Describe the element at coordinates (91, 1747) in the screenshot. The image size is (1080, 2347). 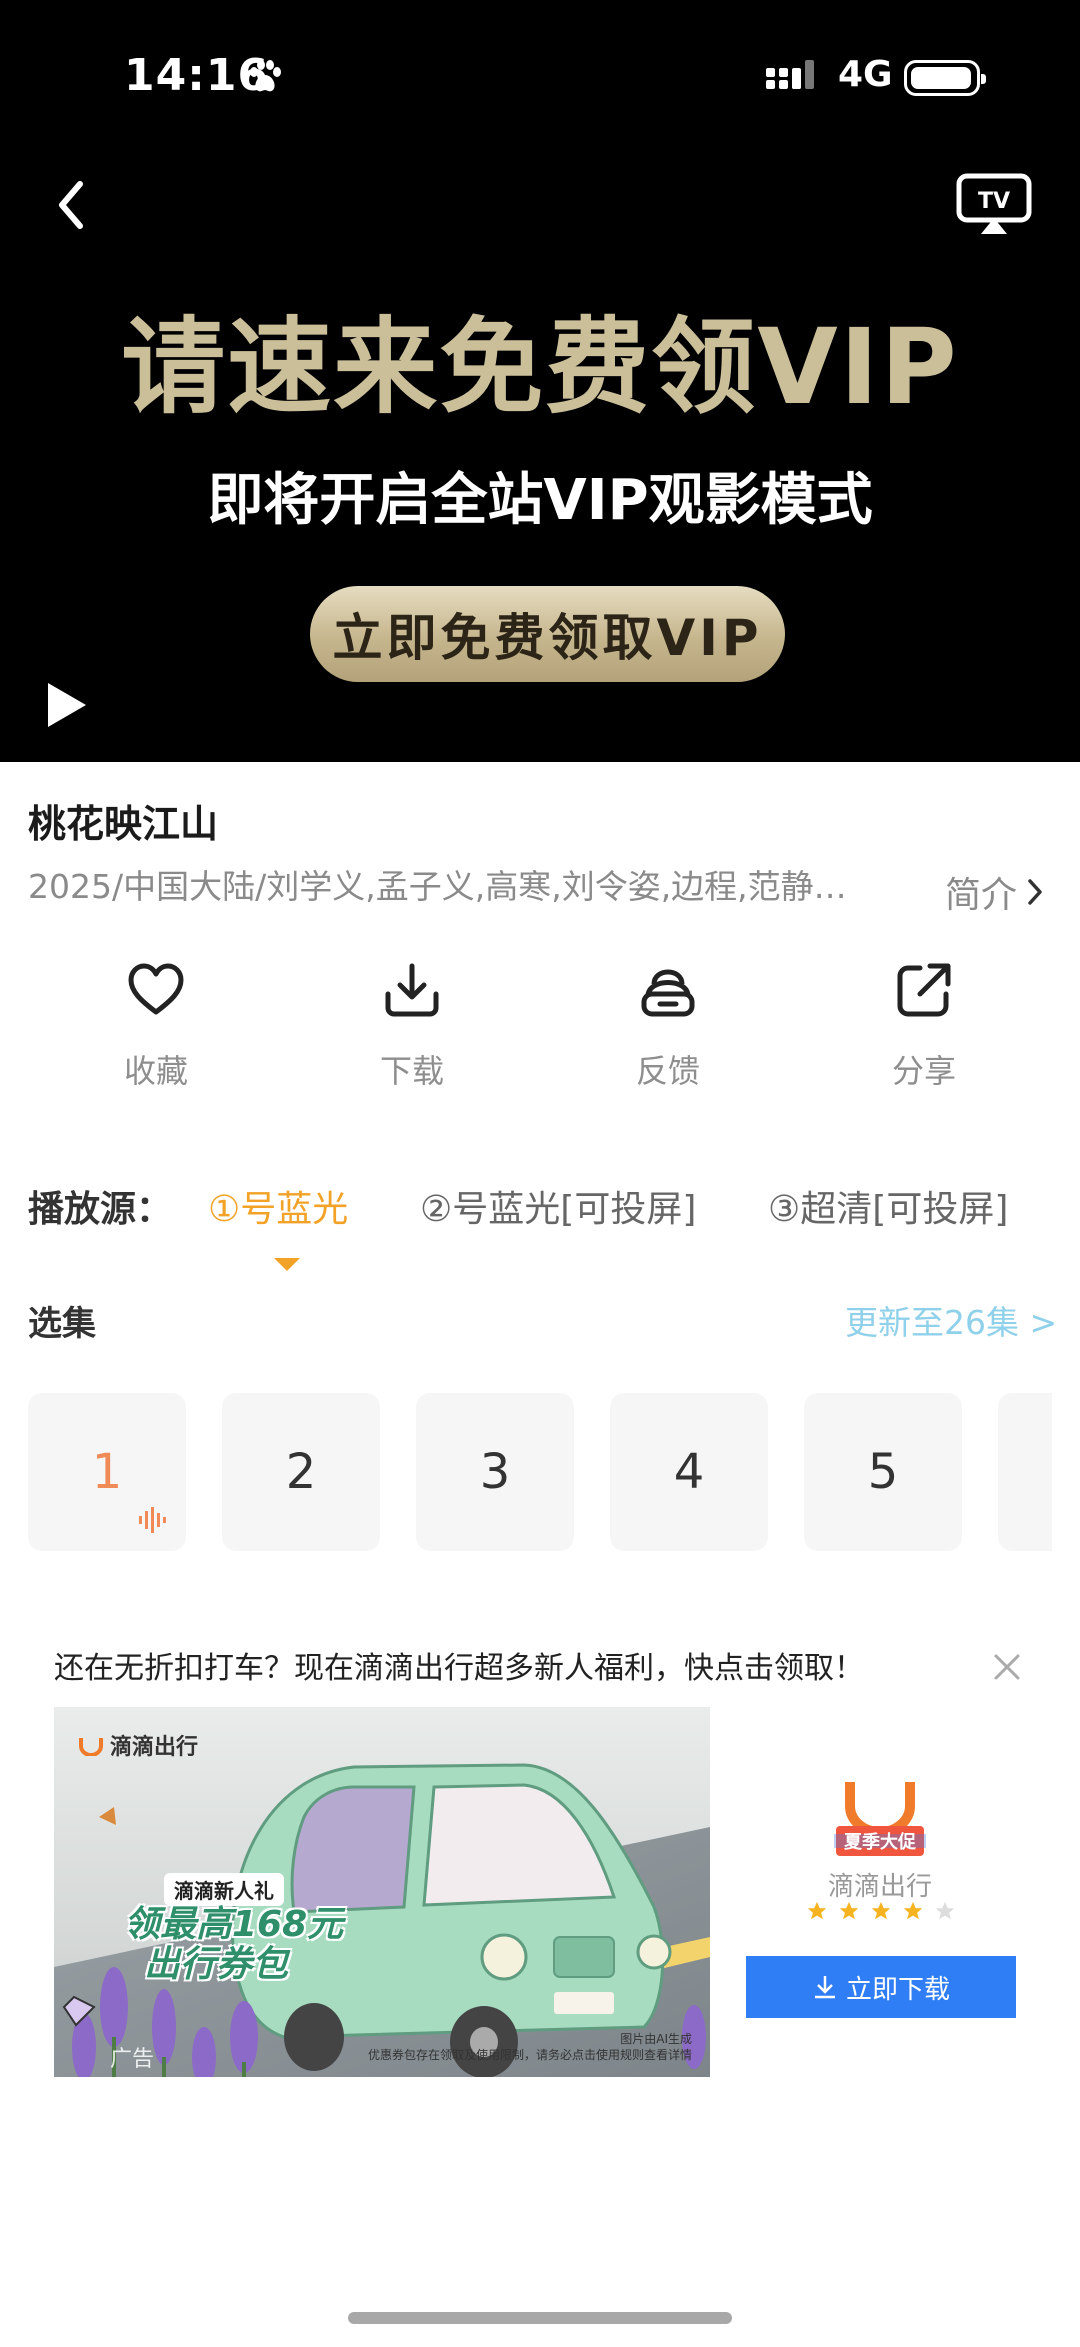
I see `didi-logo-icon` at that location.